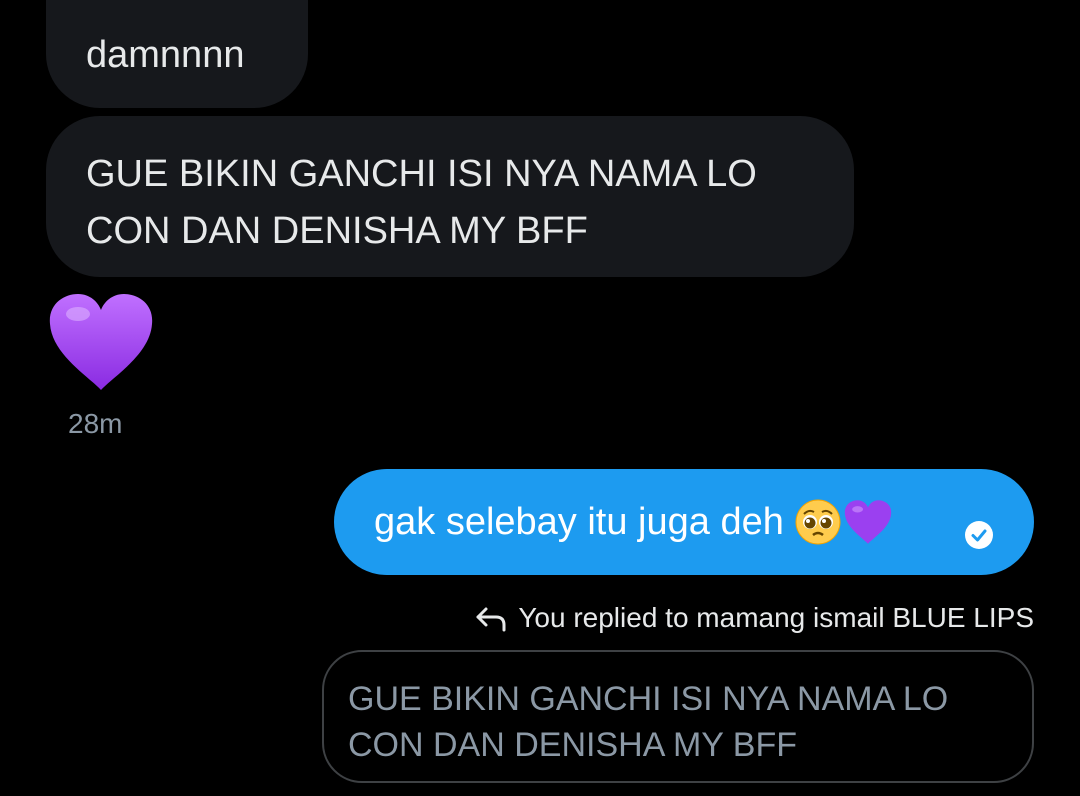  I want to click on pleading-face-icon, so click(818, 522).